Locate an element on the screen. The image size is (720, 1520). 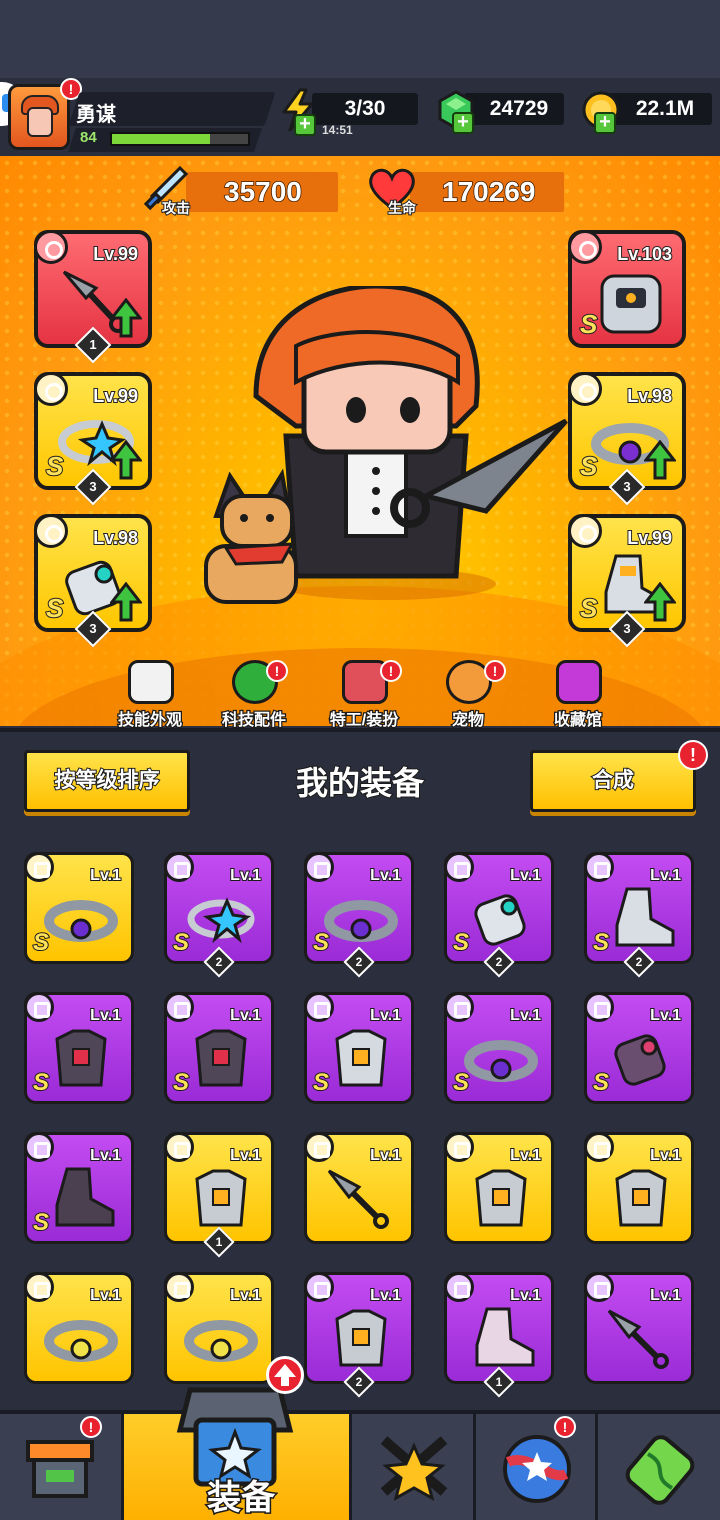
attack-label: 攻击 is located at coordinates (176, 208).